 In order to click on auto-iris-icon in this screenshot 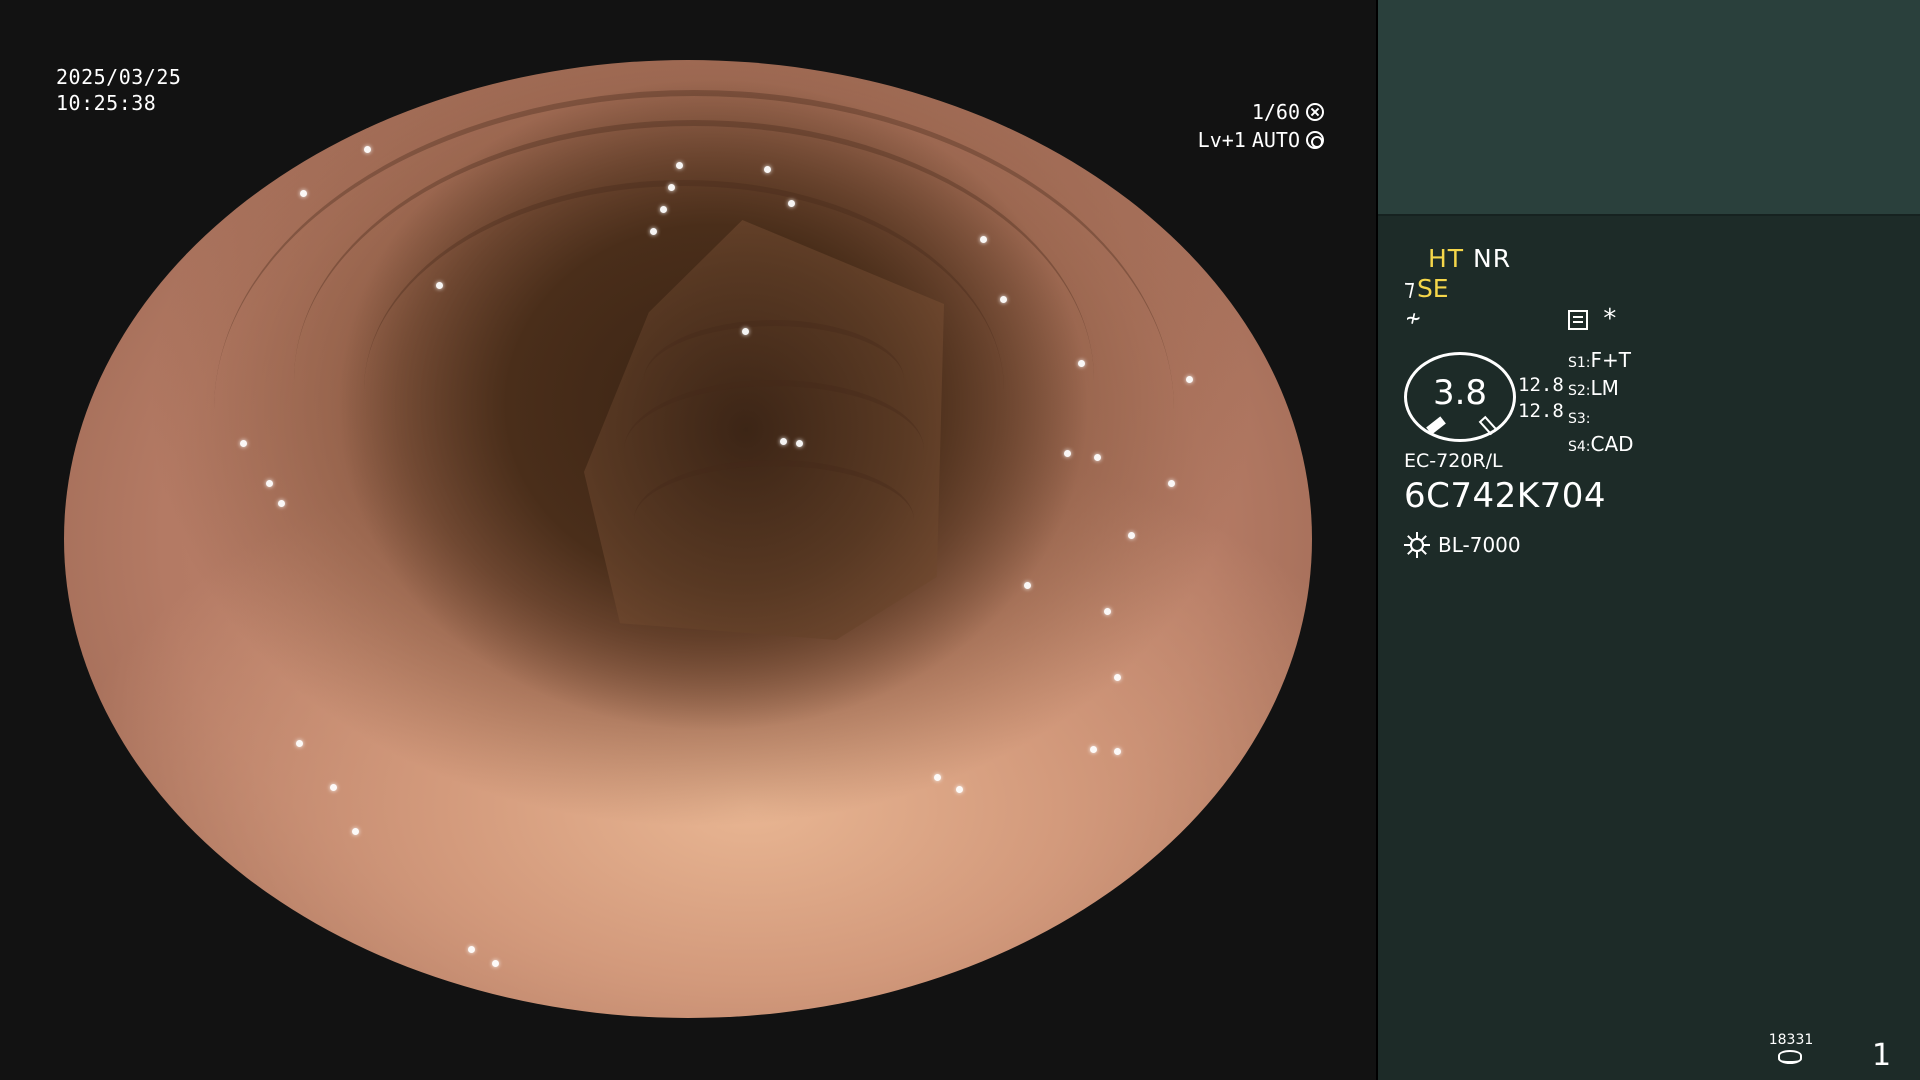, I will do `click(1315, 140)`.